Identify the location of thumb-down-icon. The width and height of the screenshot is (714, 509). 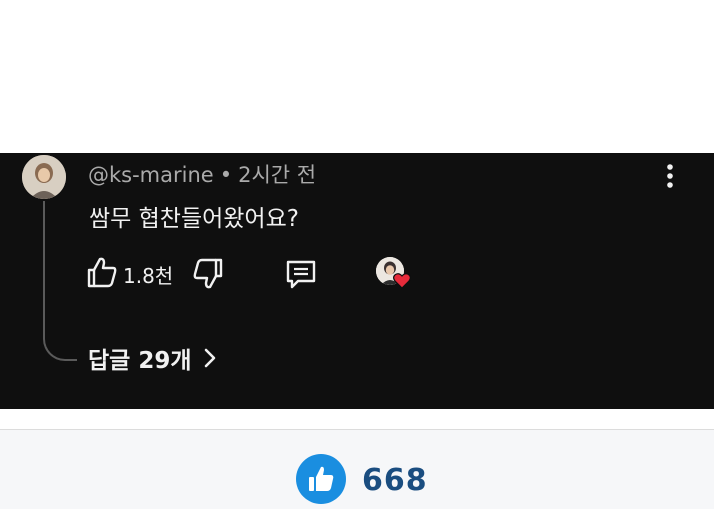
(208, 274).